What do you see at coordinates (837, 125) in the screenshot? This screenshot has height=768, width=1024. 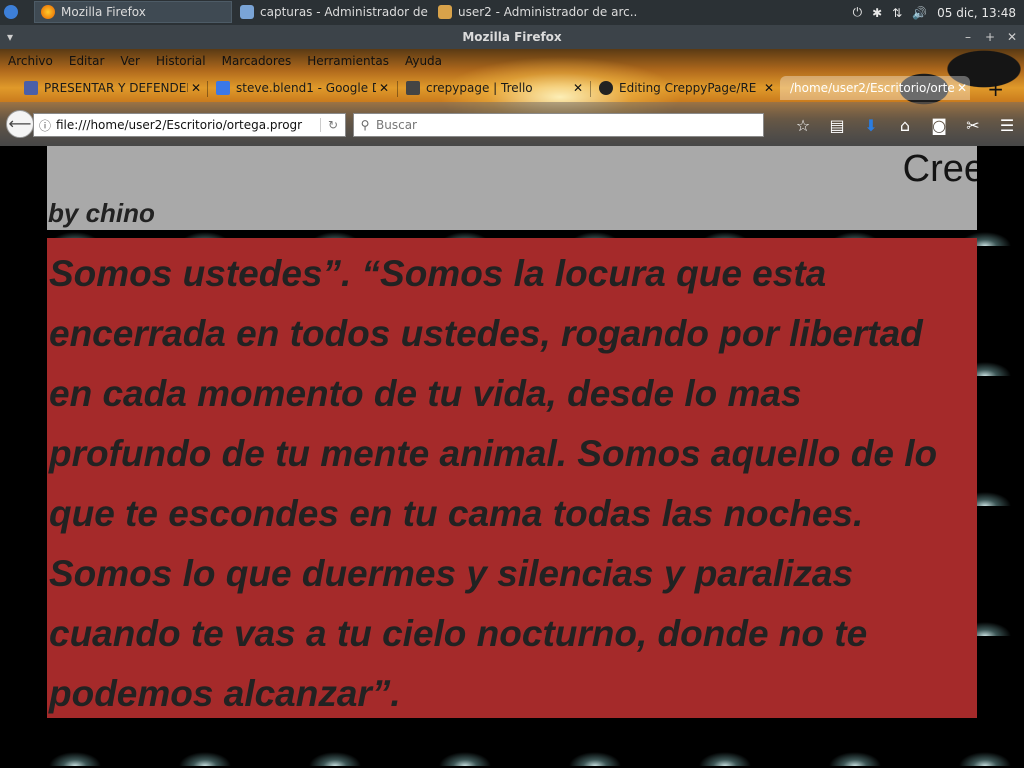 I see `bookmarks-list-icon: ▤` at bounding box center [837, 125].